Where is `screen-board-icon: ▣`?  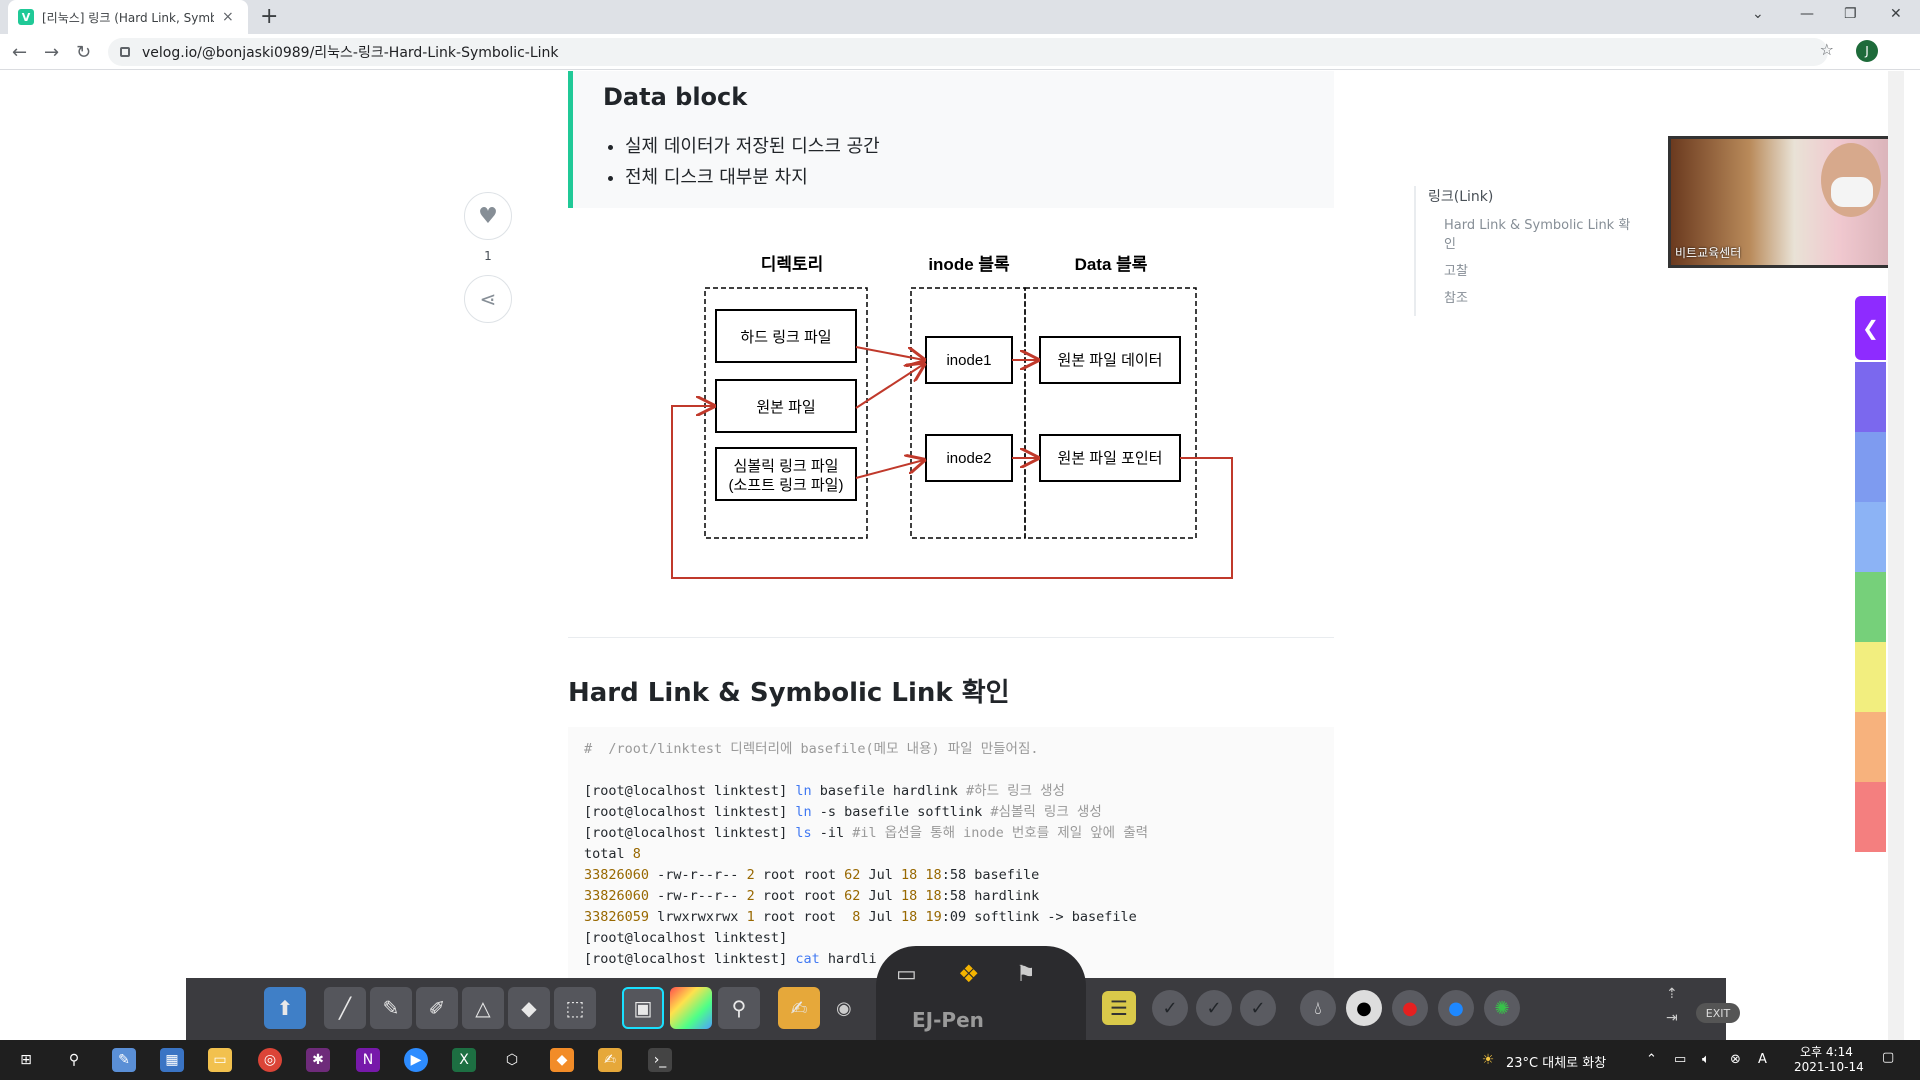
screen-board-icon: ▣ is located at coordinates (643, 1008).